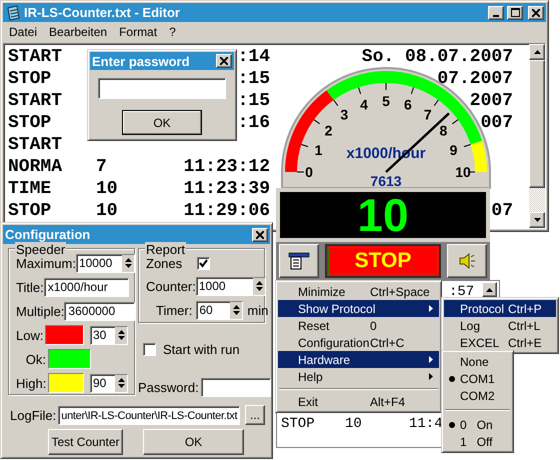 Image resolution: width=560 pixels, height=460 pixels. Describe the element at coordinates (491, 101) in the screenshot. I see `text-line: 2007` at that location.